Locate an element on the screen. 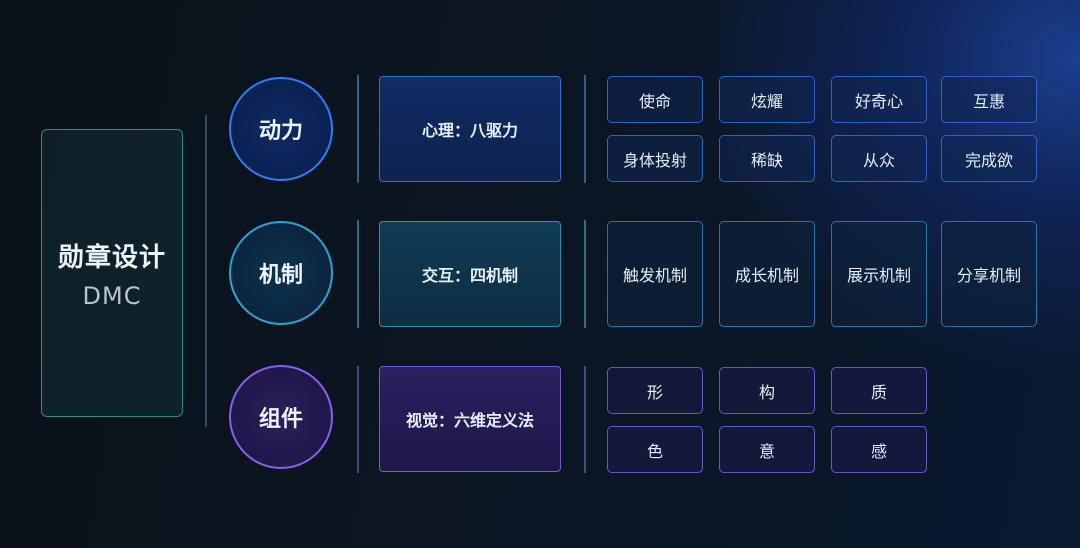 This screenshot has width=1080, height=548. leaf-label: 展示机制 is located at coordinates (878, 275).